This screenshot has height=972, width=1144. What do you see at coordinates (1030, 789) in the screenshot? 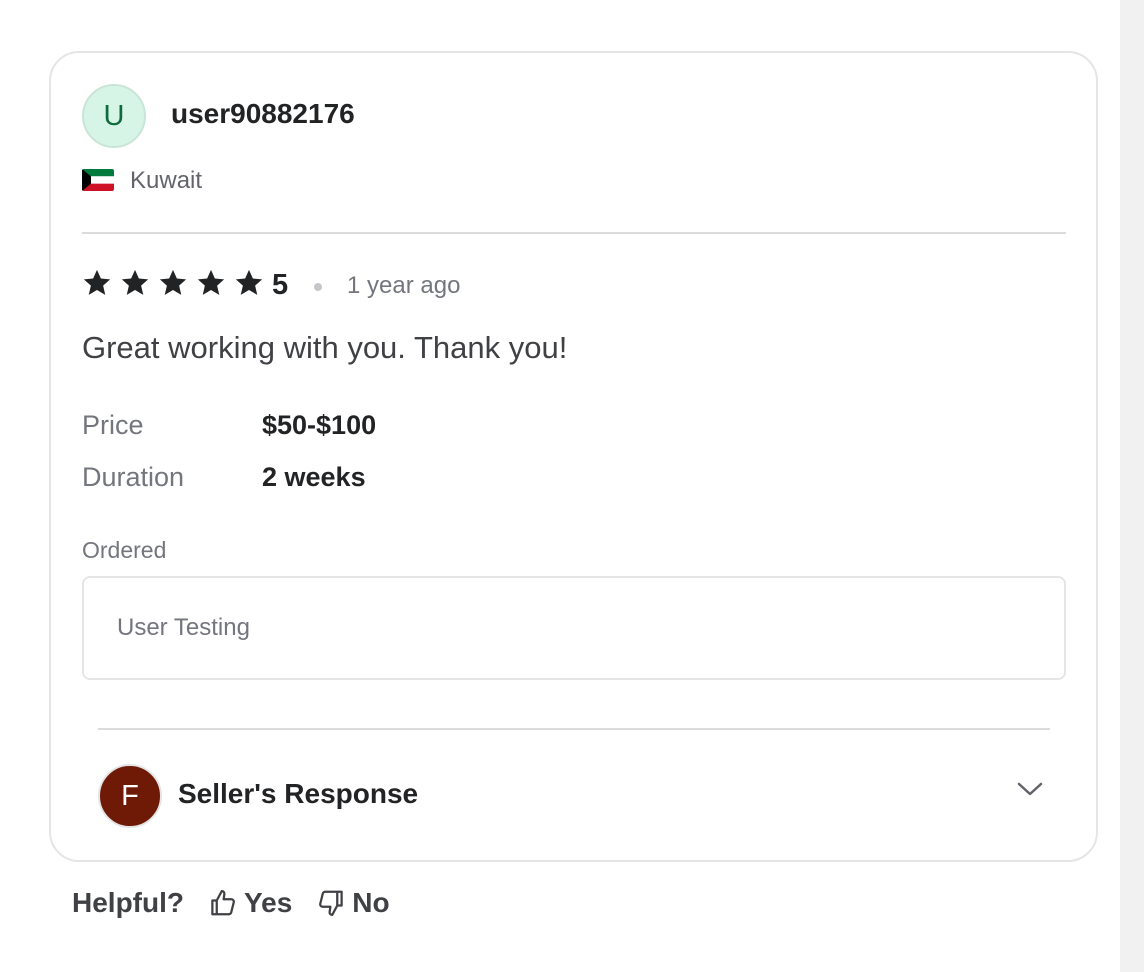
I see `chevron-down-icon` at bounding box center [1030, 789].